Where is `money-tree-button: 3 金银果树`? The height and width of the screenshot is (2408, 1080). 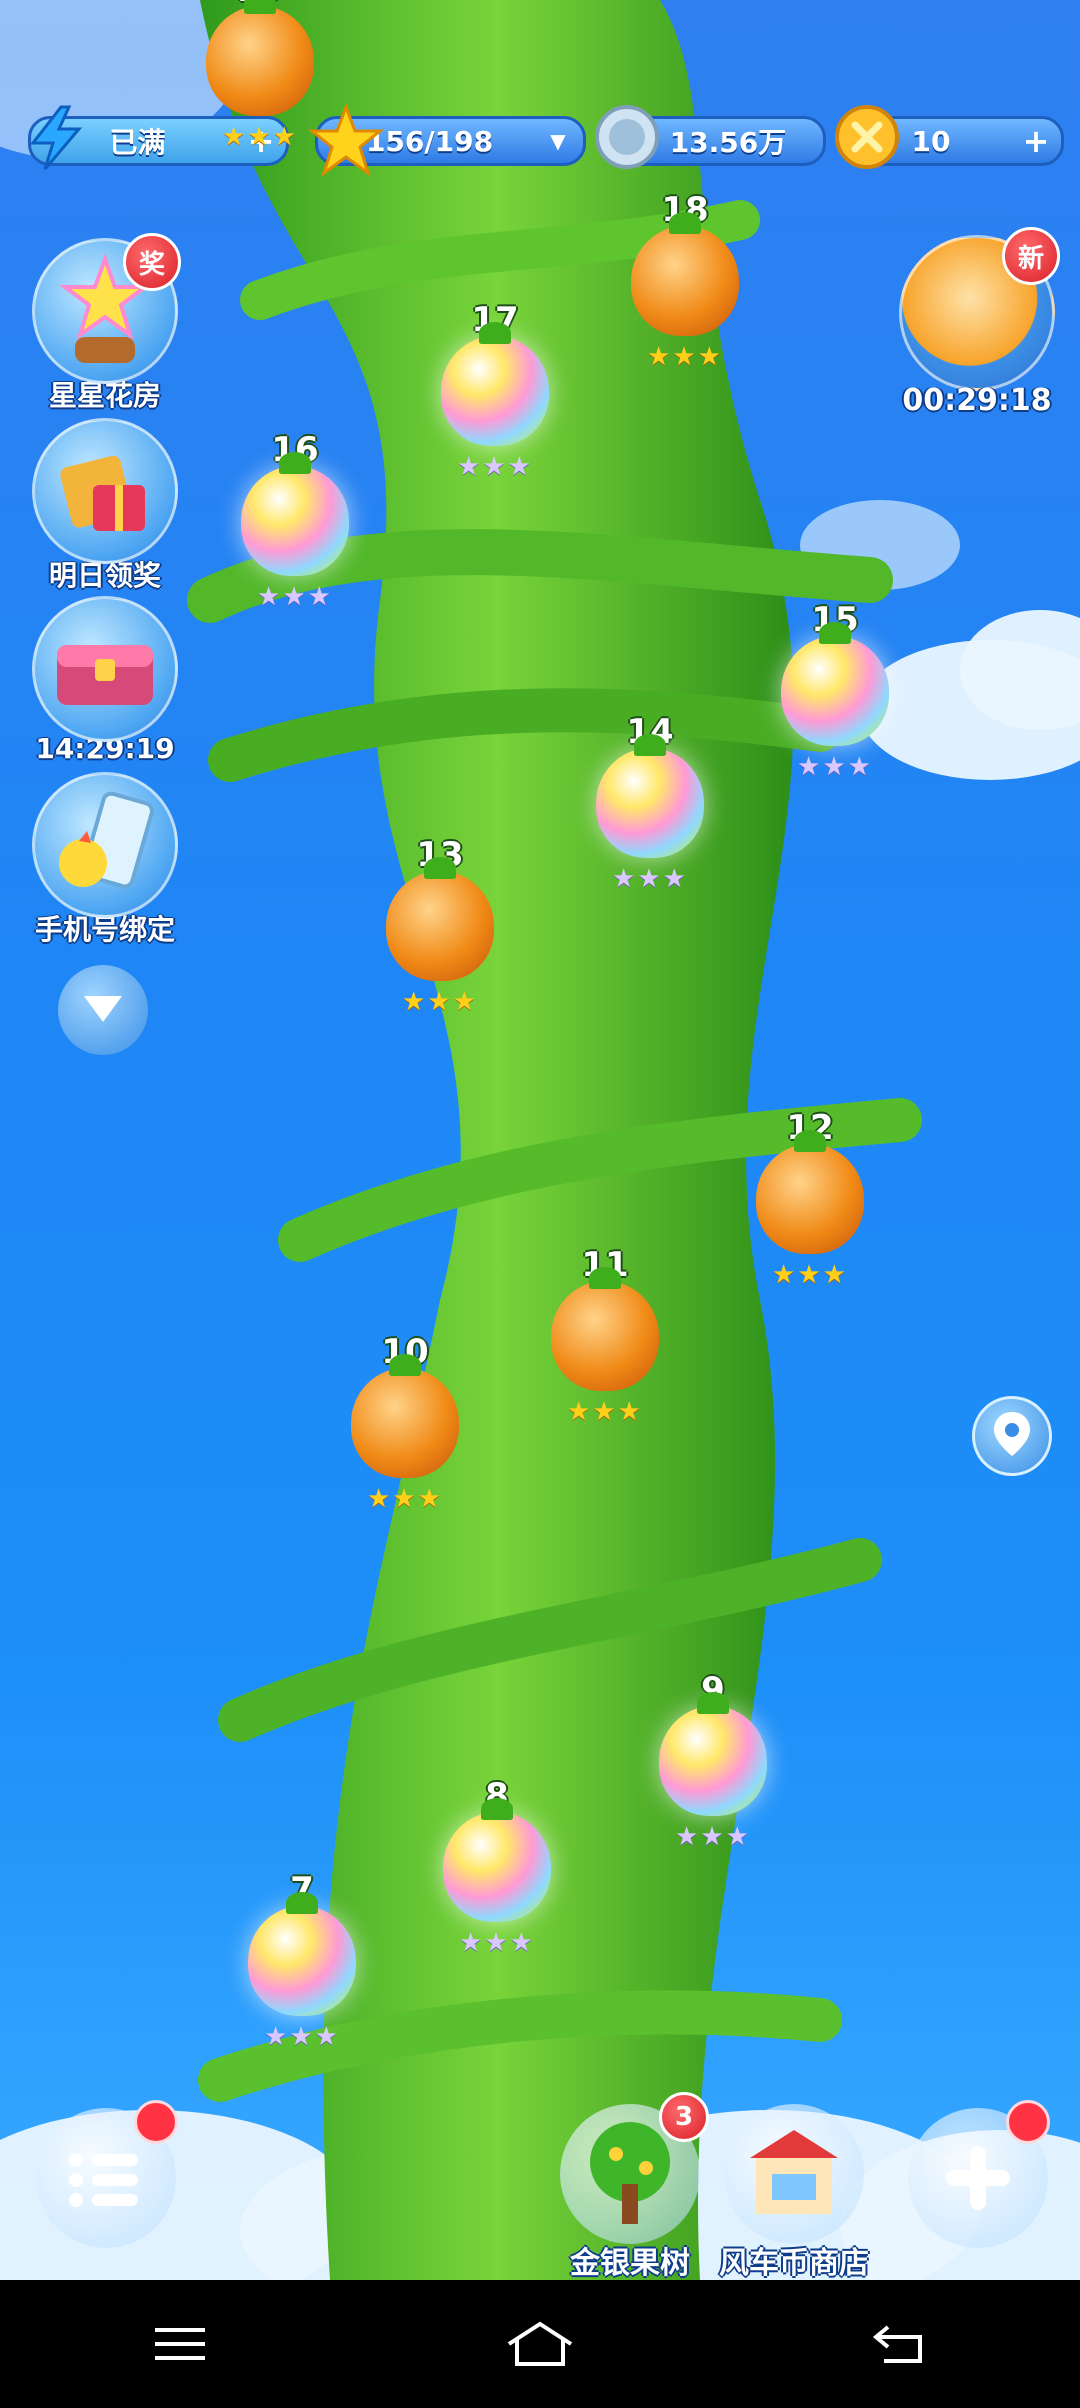
money-tree-button: 3 金银果树 is located at coordinates (632, 2186).